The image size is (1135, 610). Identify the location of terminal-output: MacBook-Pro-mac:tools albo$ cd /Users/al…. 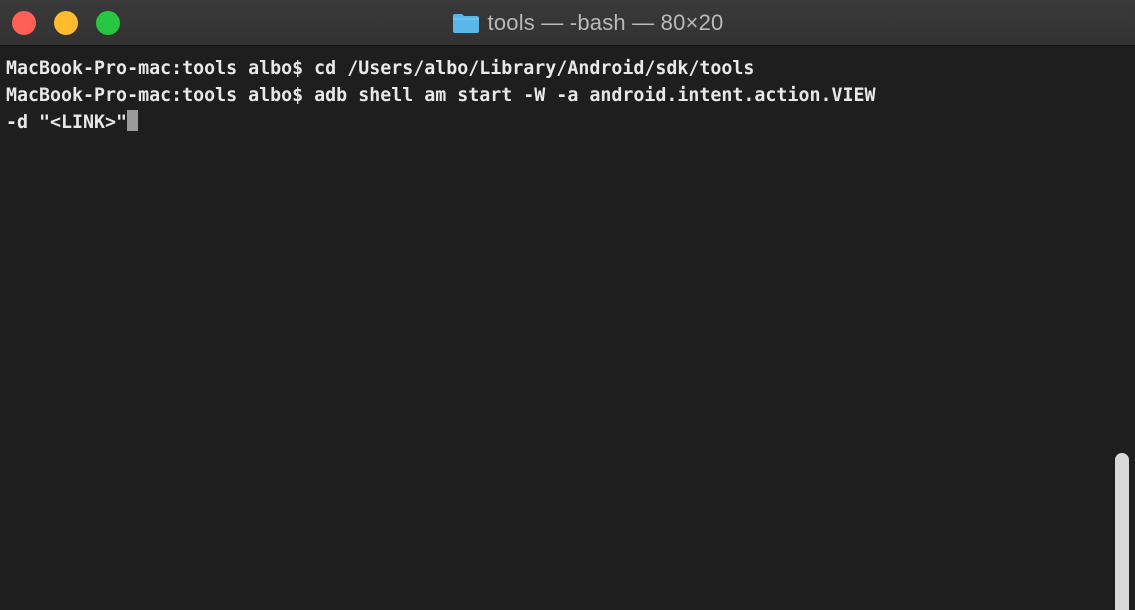
(441, 95).